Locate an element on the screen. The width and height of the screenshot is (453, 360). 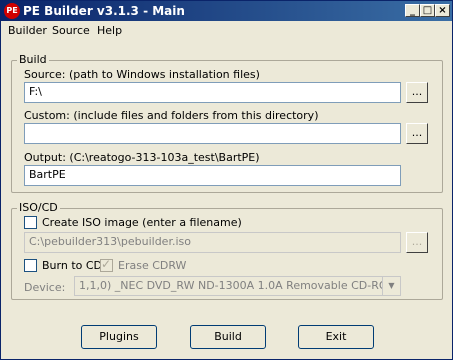
plugins-button: Plugins is located at coordinates (119, 337).